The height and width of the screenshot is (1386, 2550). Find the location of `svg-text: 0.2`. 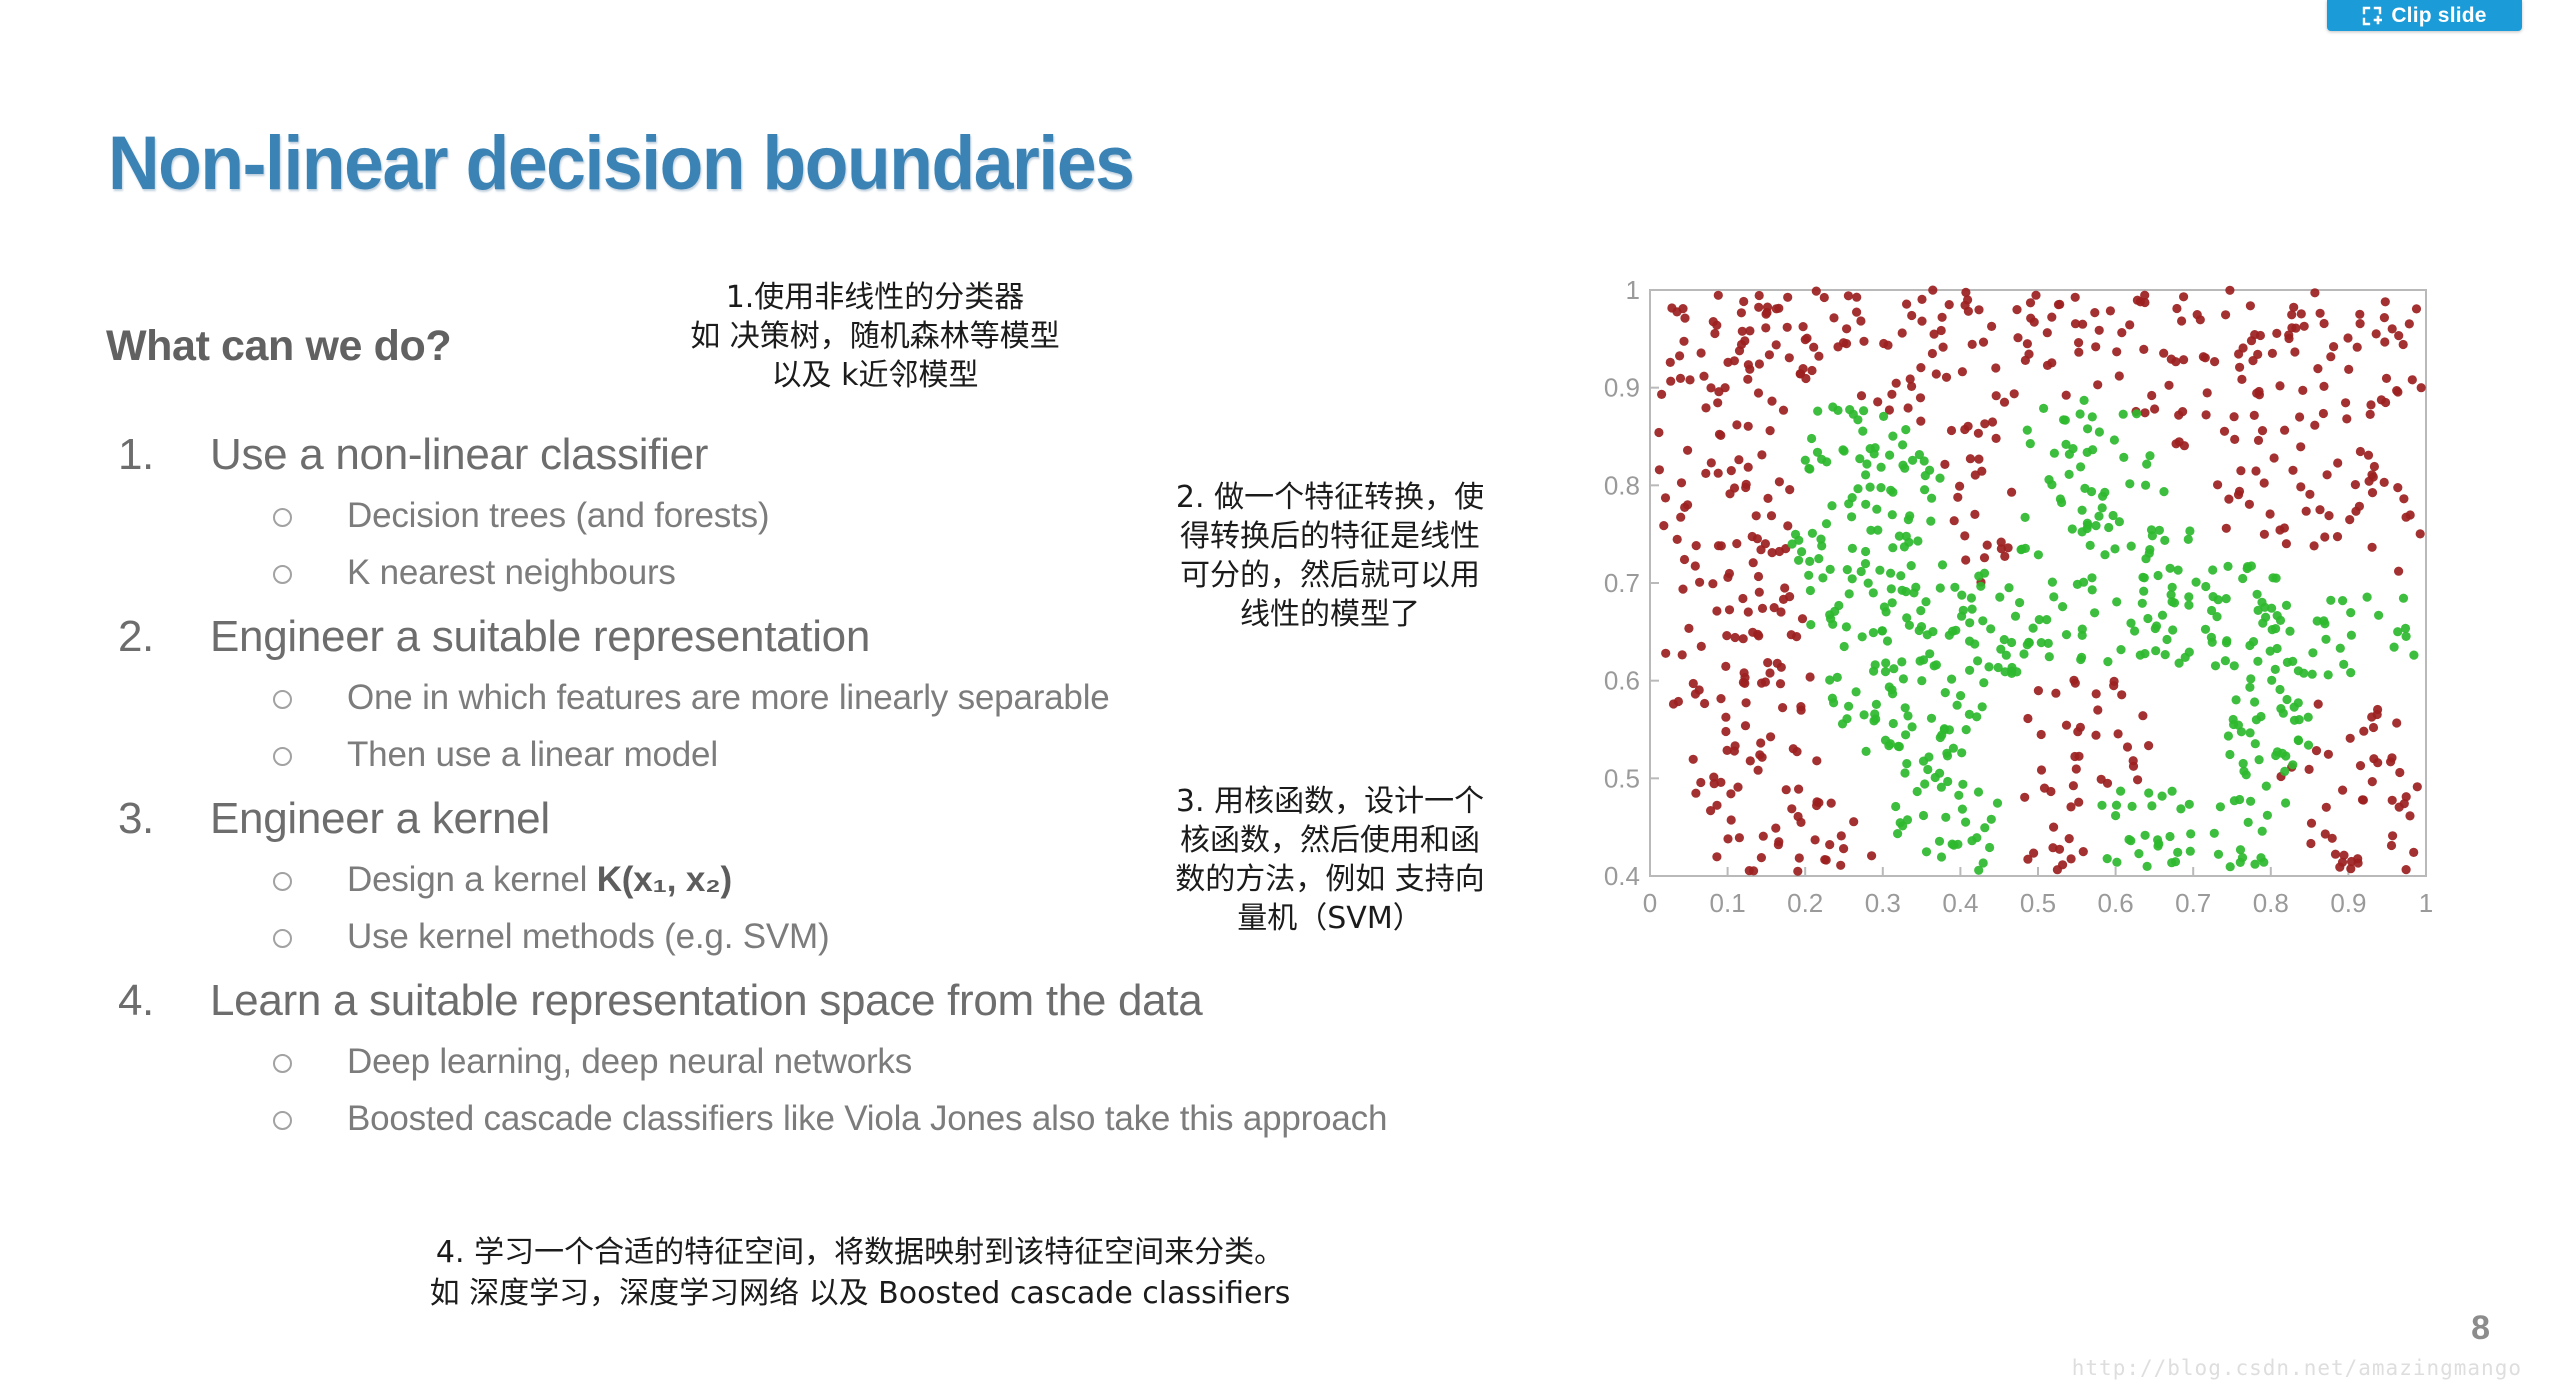

svg-text: 0.2 is located at coordinates (1805, 903).